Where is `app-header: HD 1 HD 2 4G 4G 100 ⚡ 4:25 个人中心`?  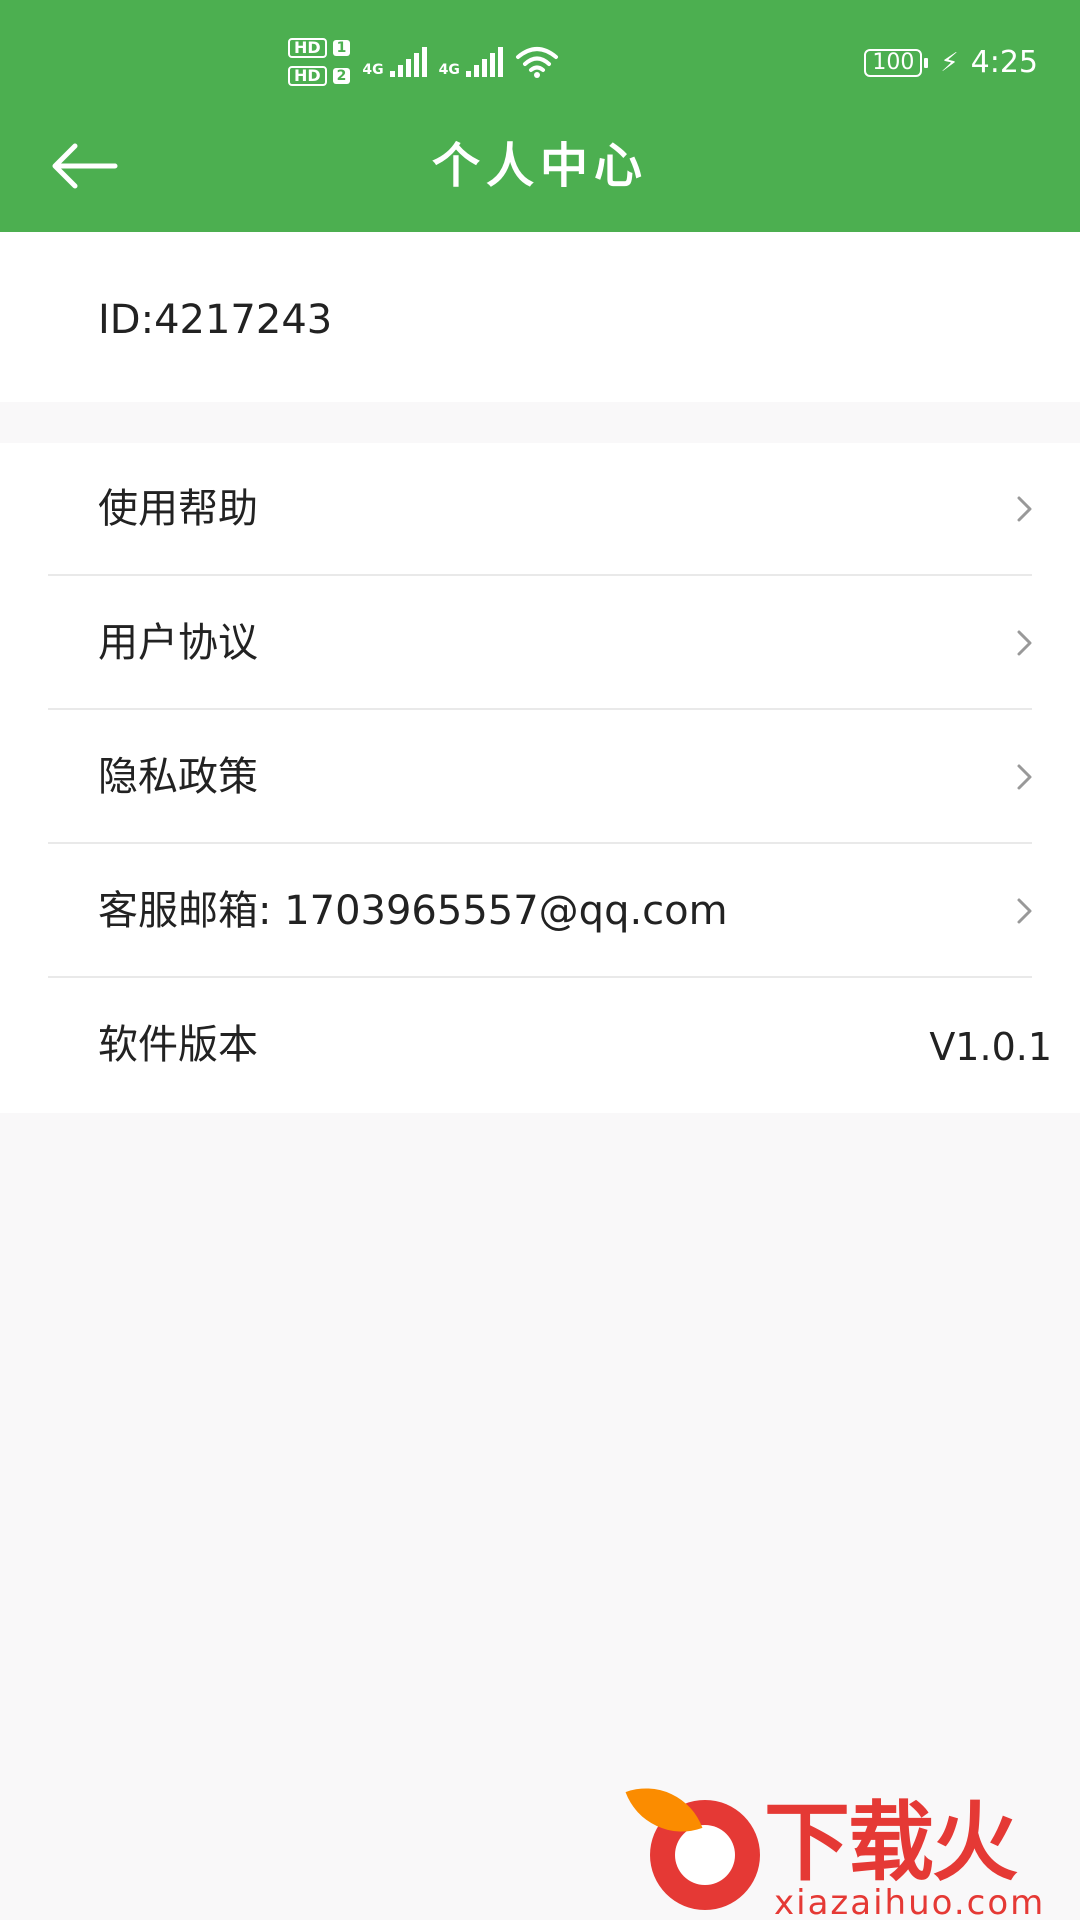
app-header: HD 1 HD 2 4G 4G 100 ⚡ 4:25 个人中心 is located at coordinates (540, 116).